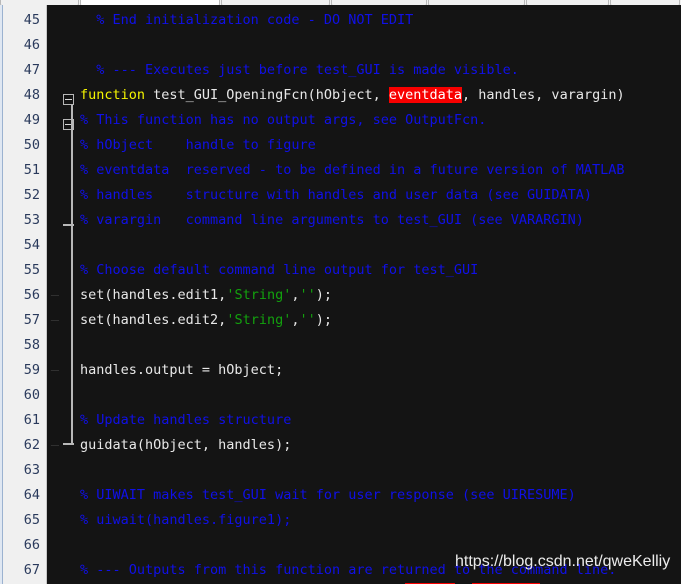 The height and width of the screenshot is (584, 681). What do you see at coordinates (31, 370) in the screenshot?
I see `line-number: 59` at bounding box center [31, 370].